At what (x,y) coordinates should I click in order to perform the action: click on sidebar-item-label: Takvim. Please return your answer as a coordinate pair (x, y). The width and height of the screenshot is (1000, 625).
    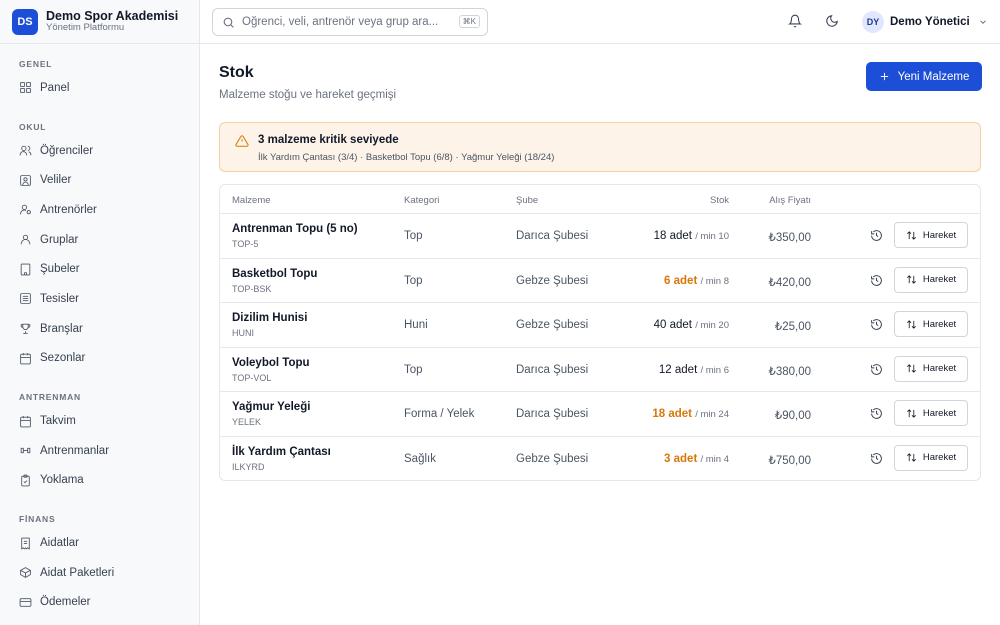
    Looking at the image, I should click on (58, 421).